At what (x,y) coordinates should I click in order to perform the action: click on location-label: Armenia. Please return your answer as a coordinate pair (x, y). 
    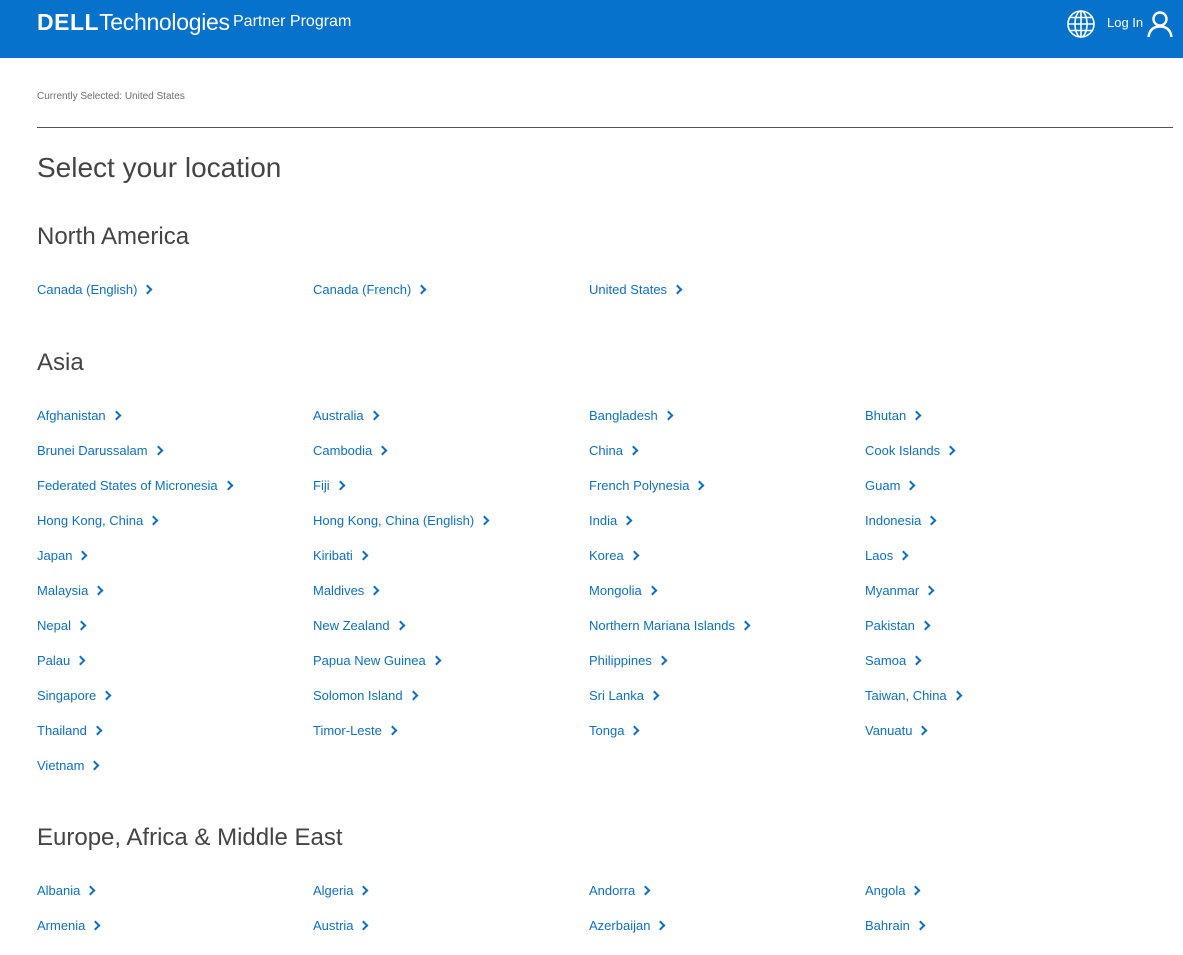
    Looking at the image, I should click on (61, 925).